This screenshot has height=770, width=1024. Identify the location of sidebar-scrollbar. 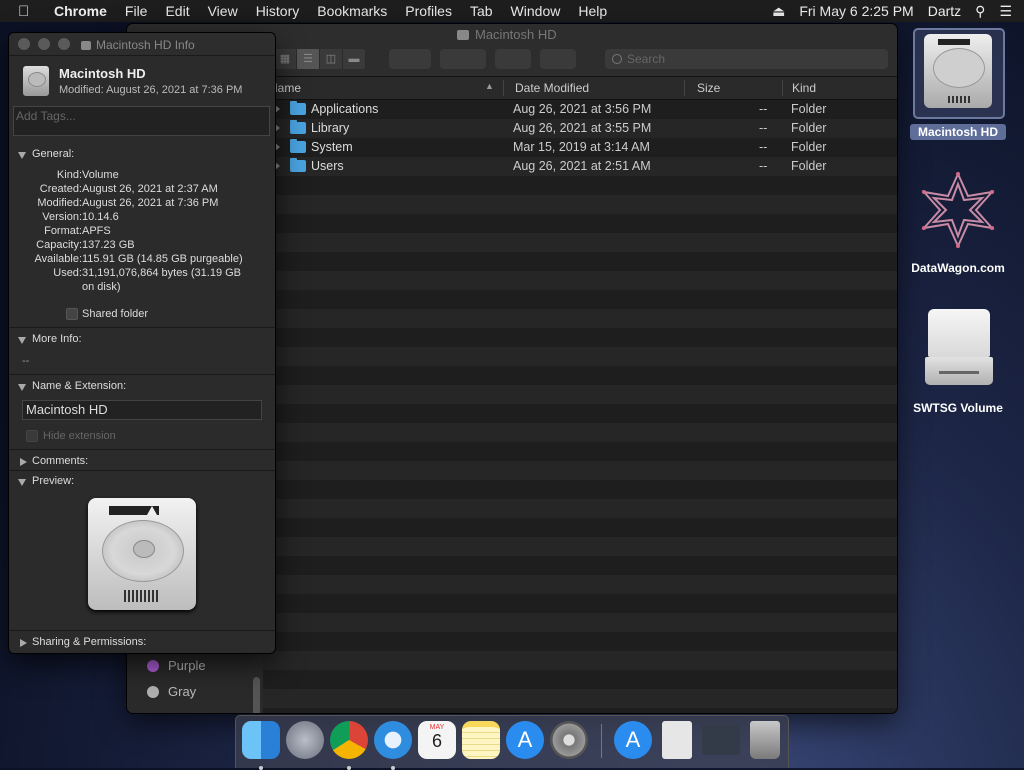
(256, 695).